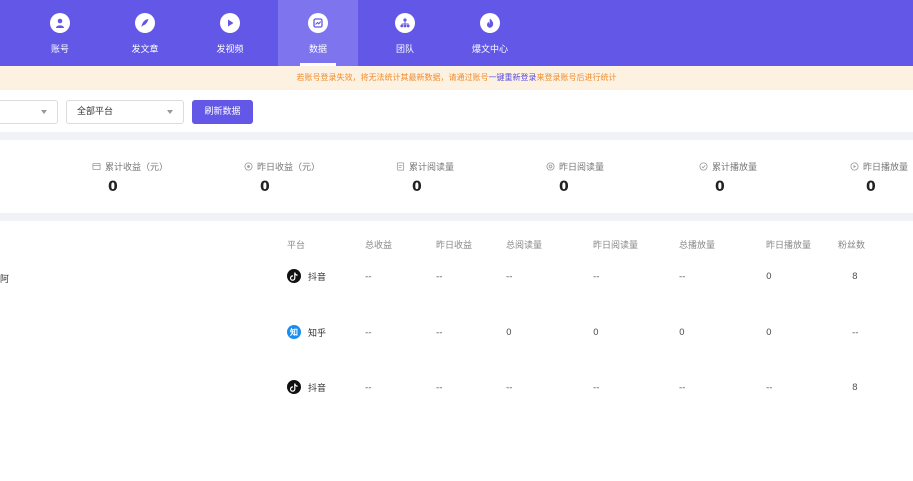 The image size is (913, 481). What do you see at coordinates (317, 333) in the screenshot?
I see `platform-name: 知乎` at bounding box center [317, 333].